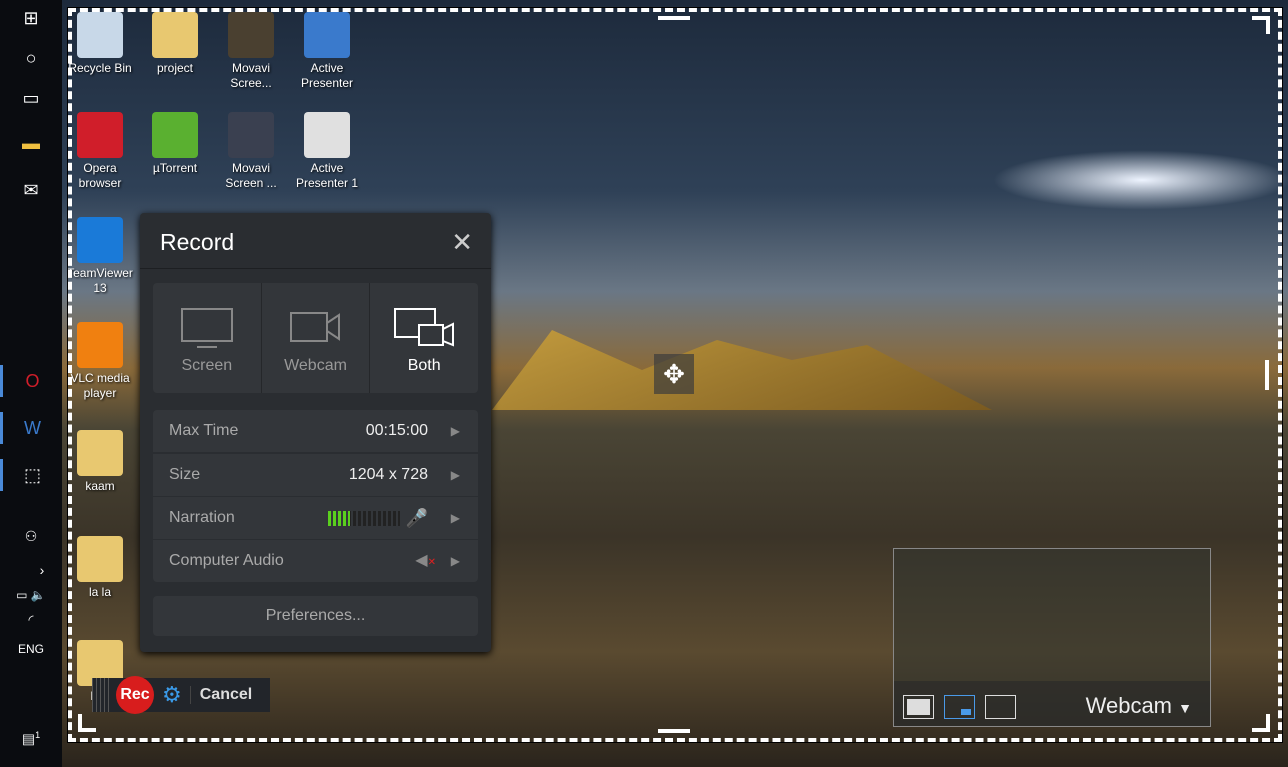 The width and height of the screenshot is (1288, 767). I want to click on cancel-button: Cancel, so click(220, 695).